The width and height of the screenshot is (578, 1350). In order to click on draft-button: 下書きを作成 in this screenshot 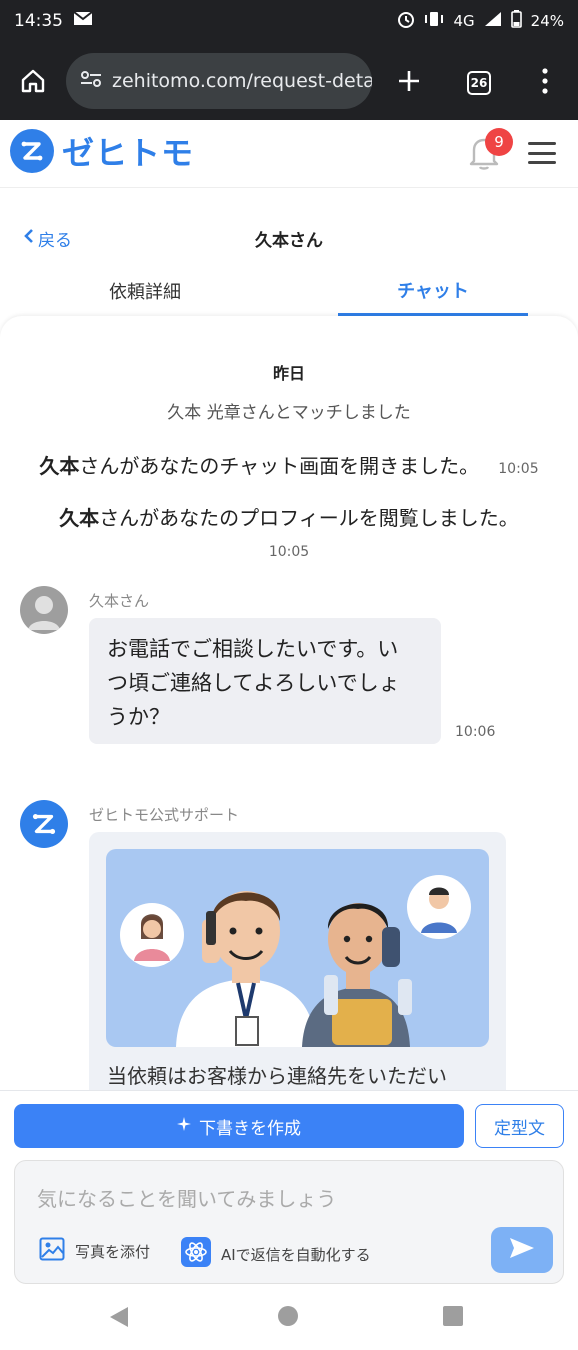, I will do `click(239, 1126)`.